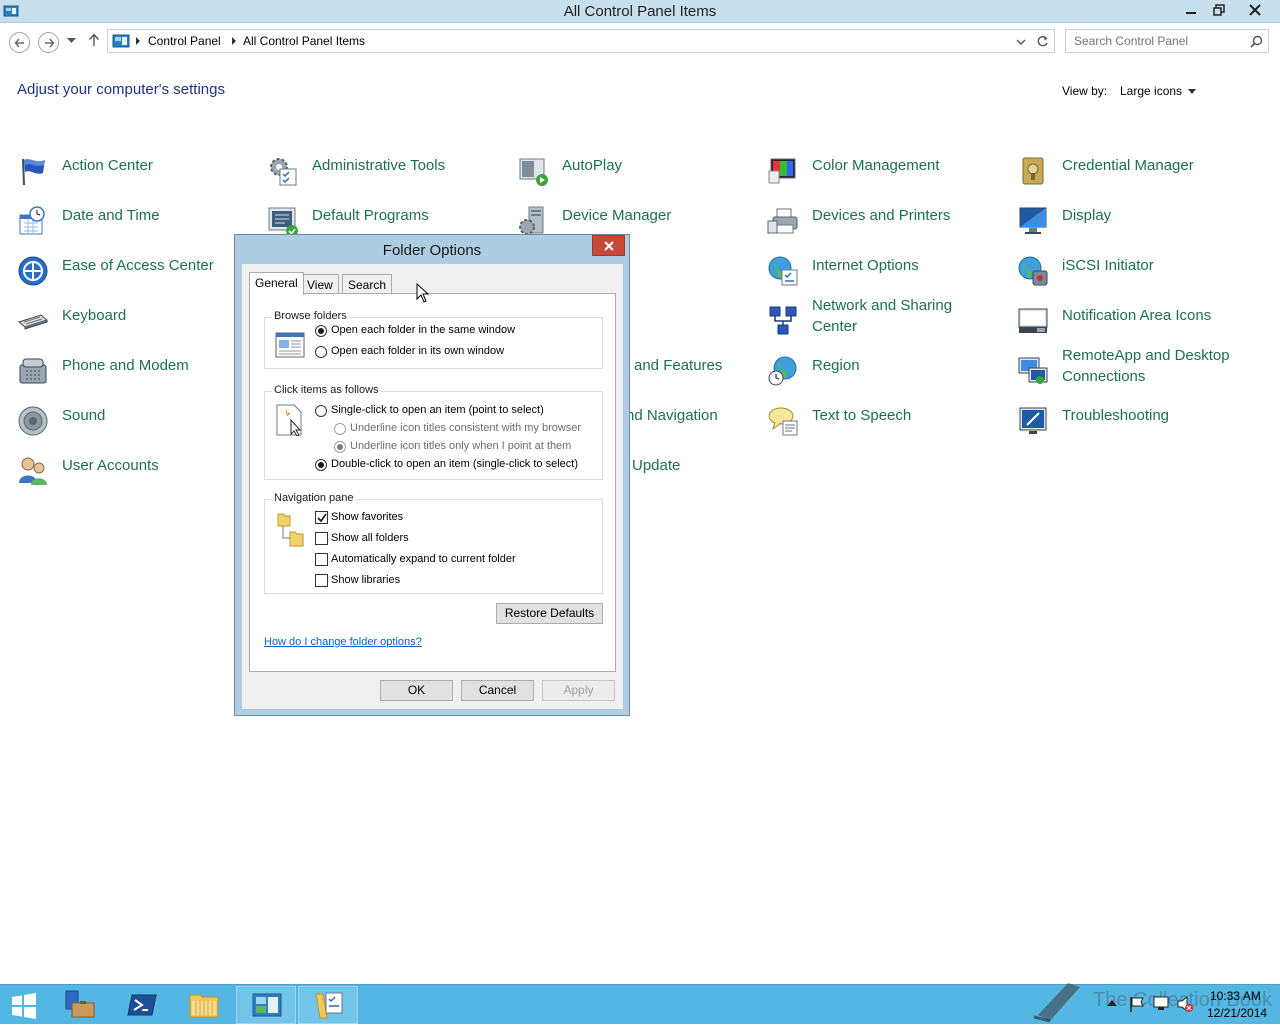  What do you see at coordinates (204, 1005) in the screenshot?
I see `taskbar-file-explorer` at bounding box center [204, 1005].